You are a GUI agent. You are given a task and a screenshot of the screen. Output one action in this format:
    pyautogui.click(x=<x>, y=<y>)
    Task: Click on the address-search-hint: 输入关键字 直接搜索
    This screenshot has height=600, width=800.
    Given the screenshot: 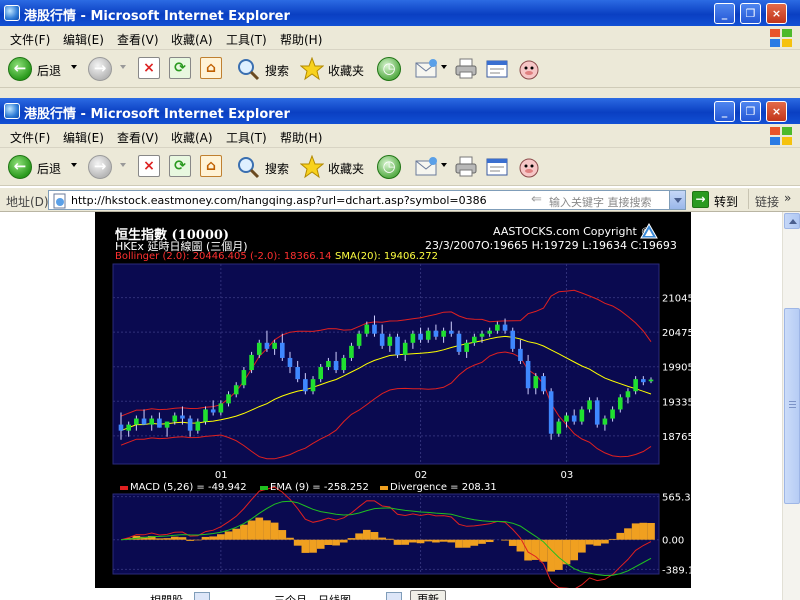 What is the action you would take?
    pyautogui.click(x=600, y=202)
    